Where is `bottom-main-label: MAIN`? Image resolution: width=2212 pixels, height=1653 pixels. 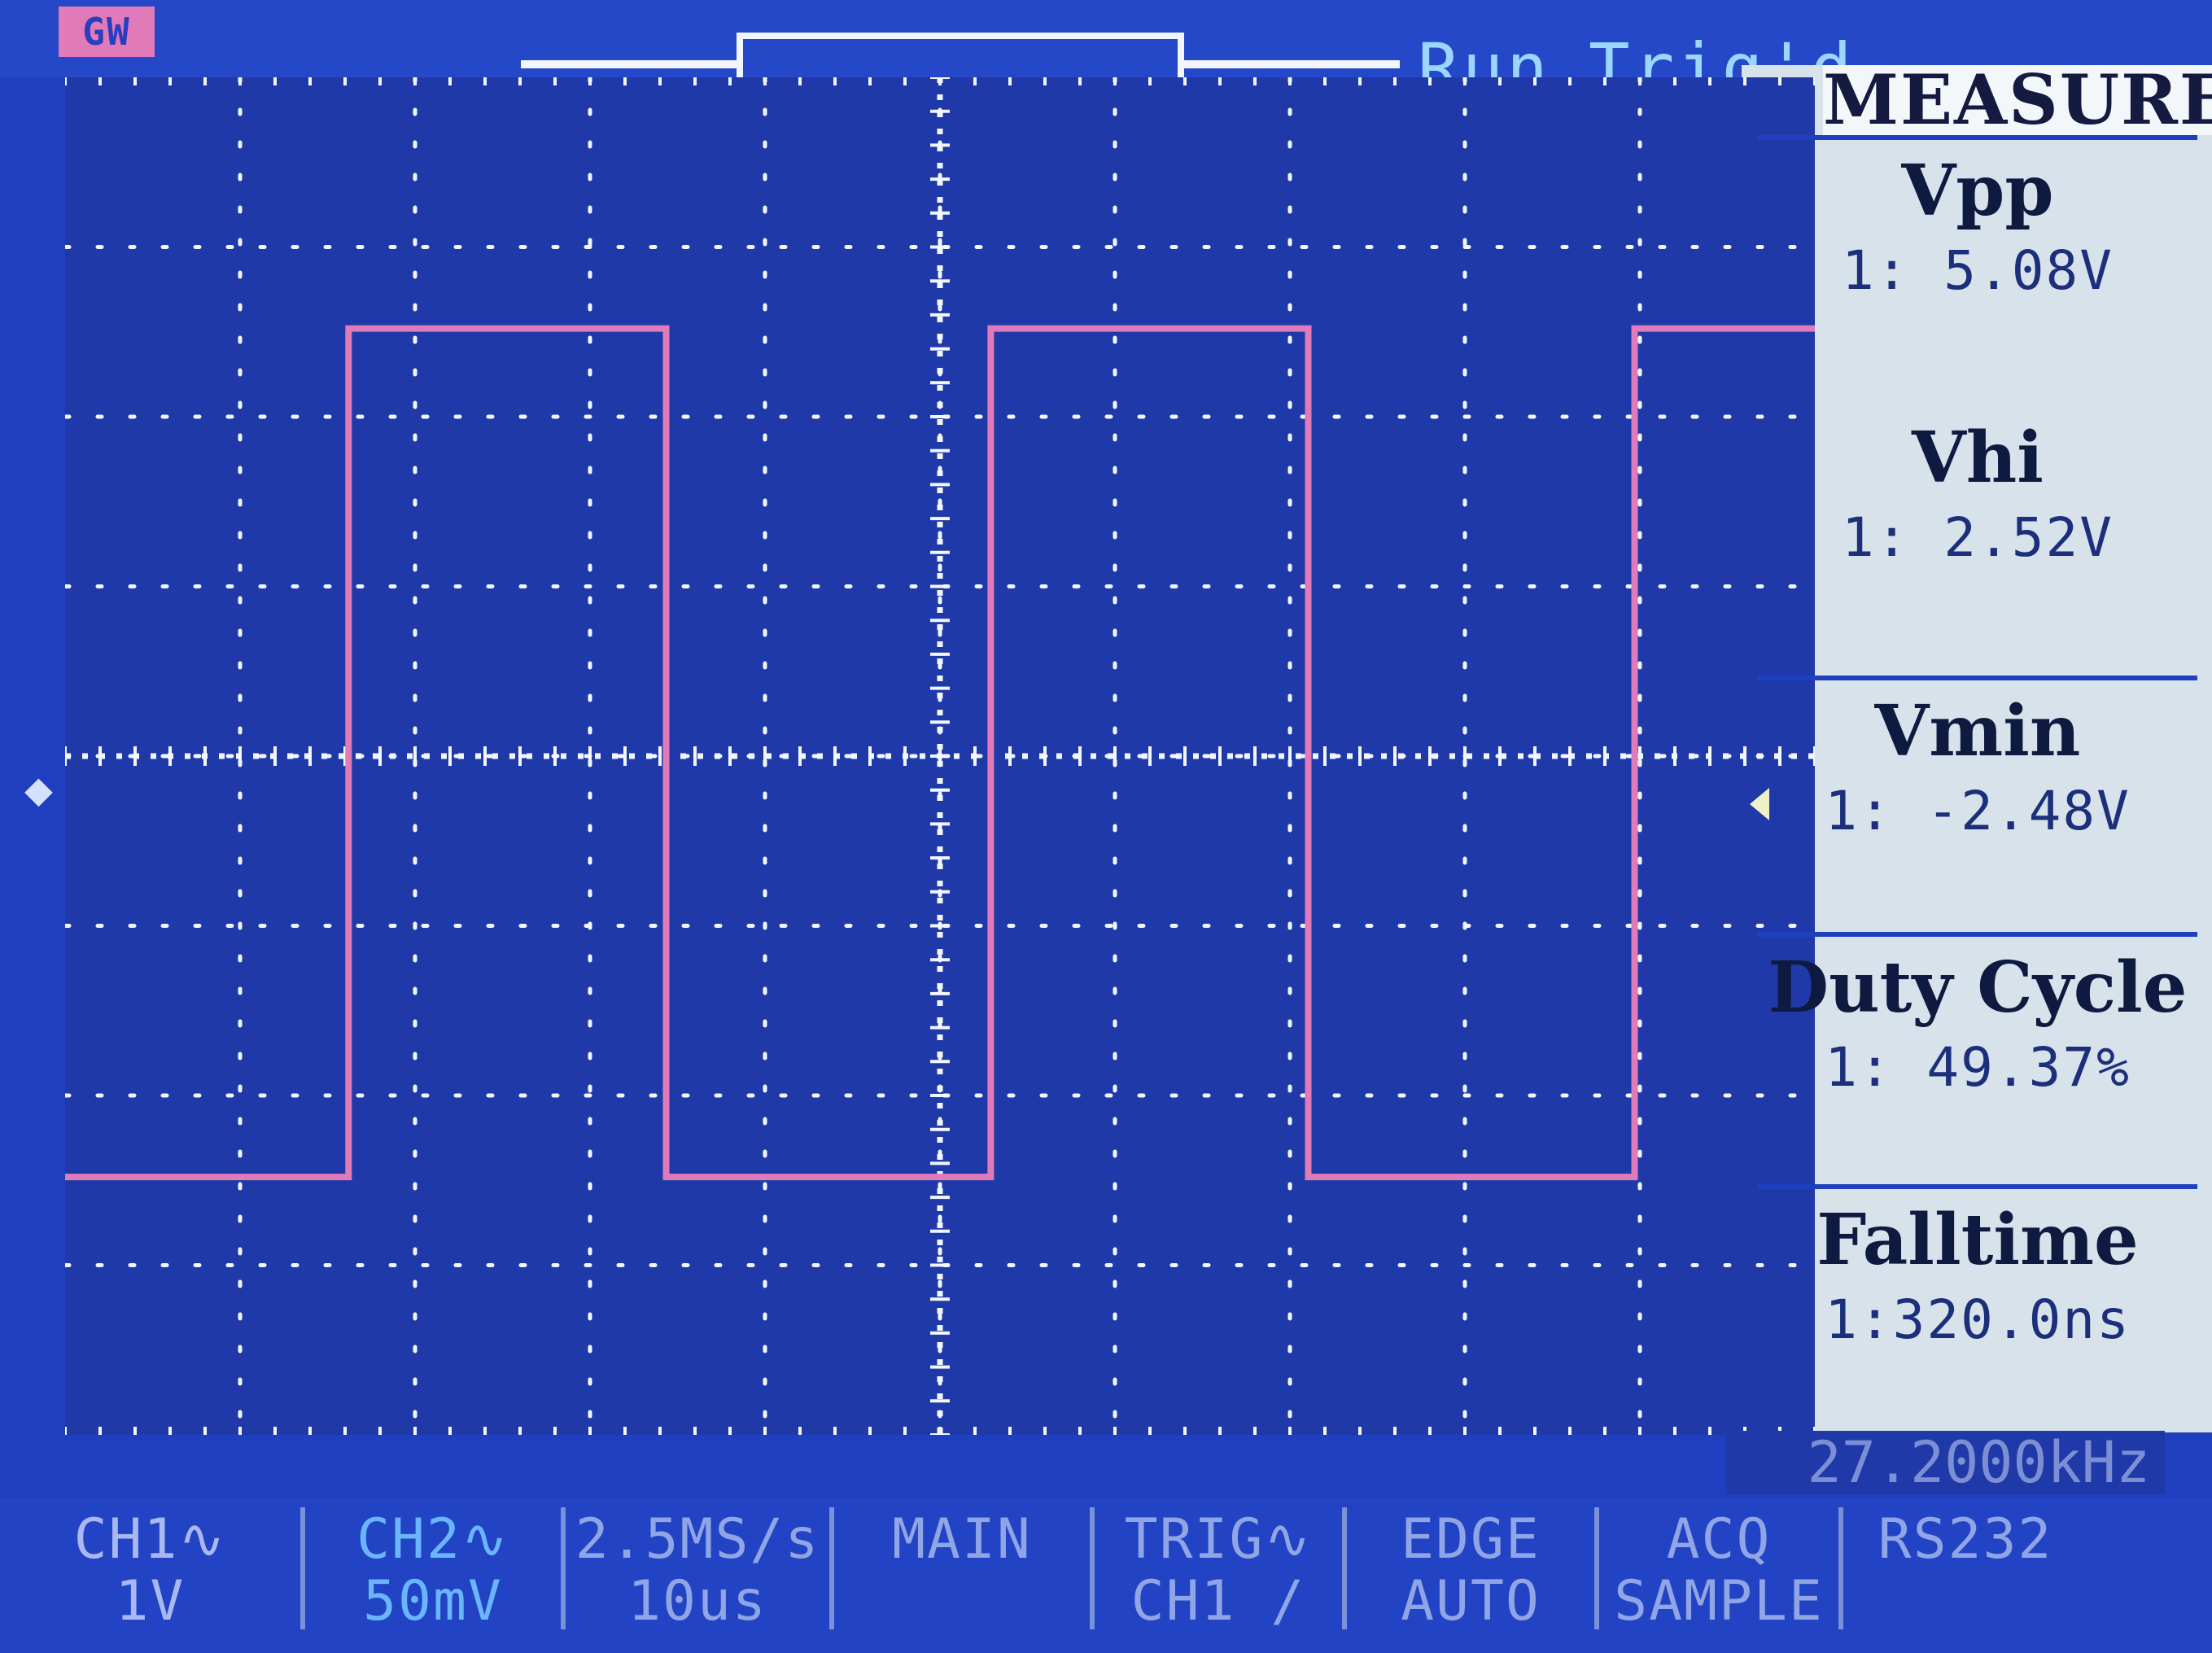 bottom-main-label: MAIN is located at coordinates (962, 1540).